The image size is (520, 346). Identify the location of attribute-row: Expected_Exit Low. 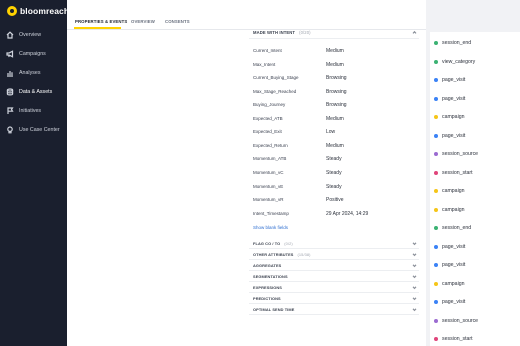
(333, 131).